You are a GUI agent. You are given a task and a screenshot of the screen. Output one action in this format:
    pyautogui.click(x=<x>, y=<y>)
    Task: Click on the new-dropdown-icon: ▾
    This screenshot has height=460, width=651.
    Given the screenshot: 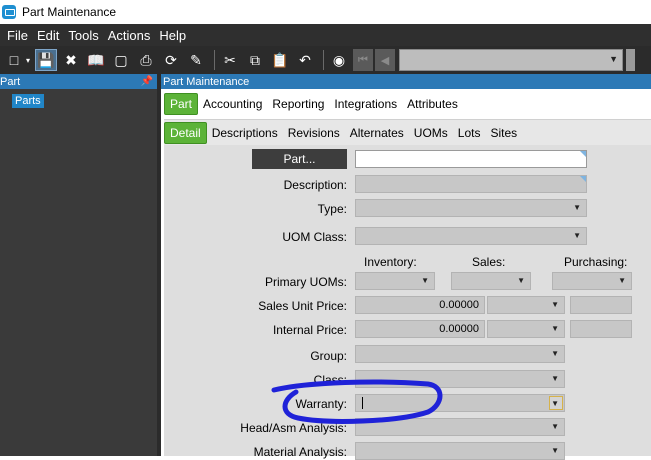 What is the action you would take?
    pyautogui.click(x=28, y=60)
    